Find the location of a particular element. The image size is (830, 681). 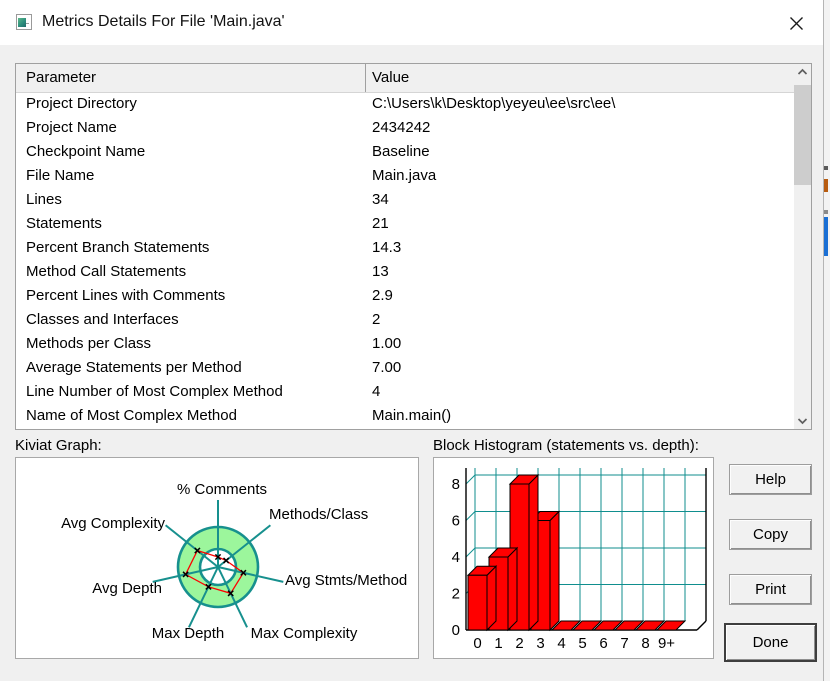

parameter-cell: Project Directory is located at coordinates (81, 103).